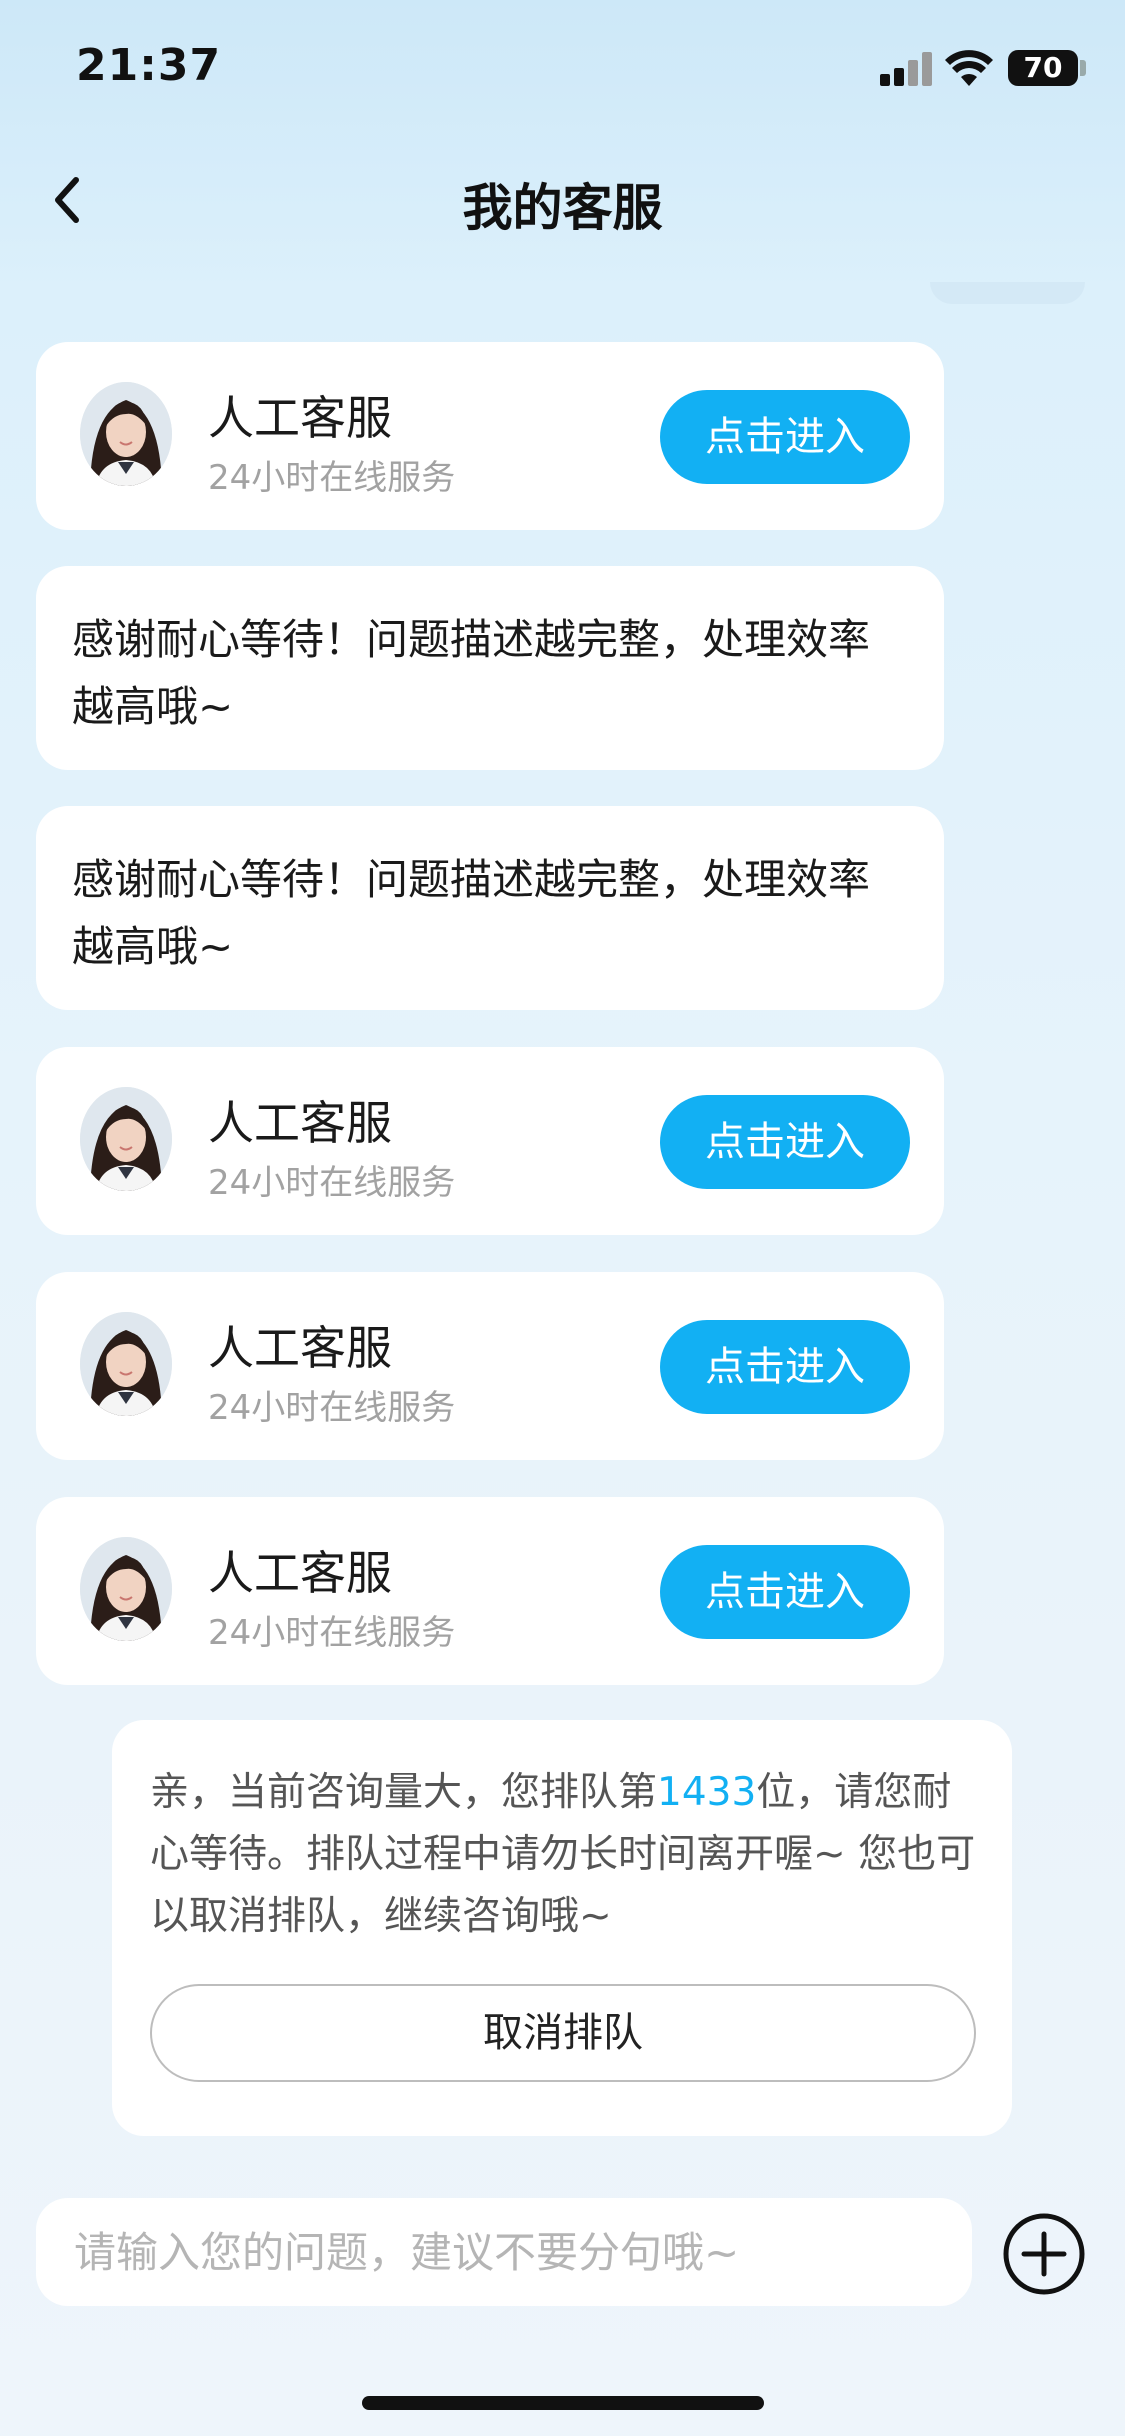 This screenshot has height=2436, width=1125. I want to click on cancel-queue-button: 取消排队, so click(563, 2033).